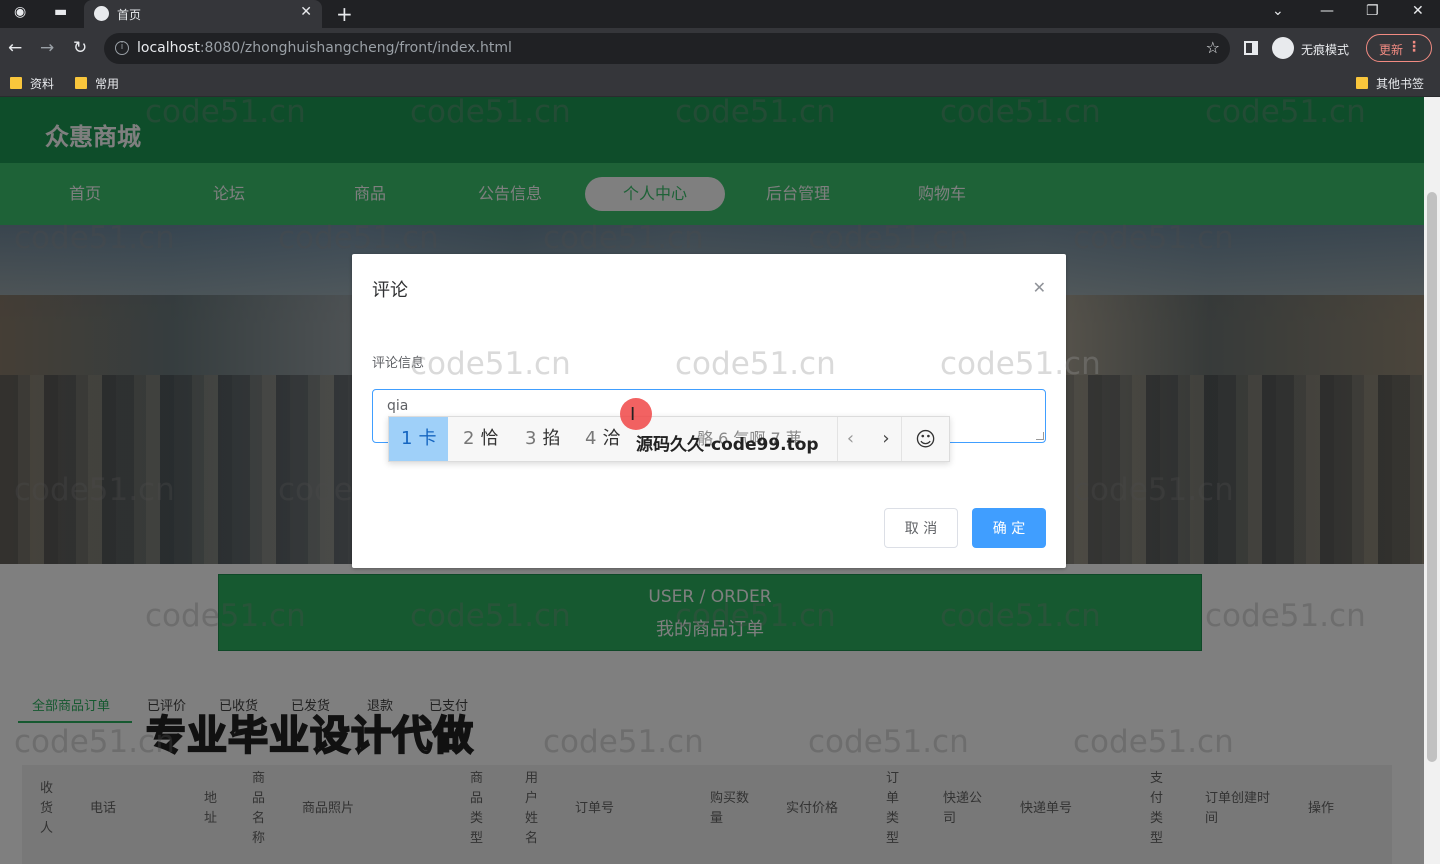 Image resolution: width=1440 pixels, height=864 pixels. What do you see at coordinates (1418, 11) in the screenshot?
I see `close-window-icon: ✕` at bounding box center [1418, 11].